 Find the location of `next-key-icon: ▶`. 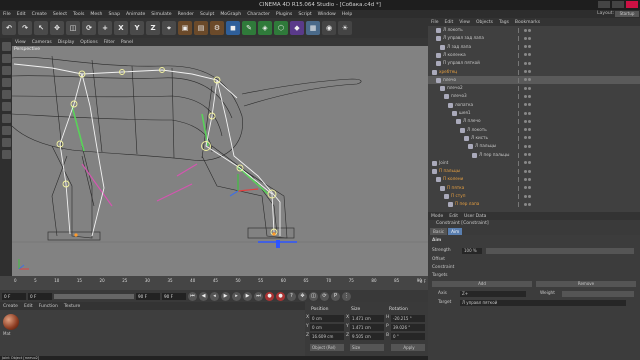

next-key-icon: ▶ is located at coordinates (247, 296).